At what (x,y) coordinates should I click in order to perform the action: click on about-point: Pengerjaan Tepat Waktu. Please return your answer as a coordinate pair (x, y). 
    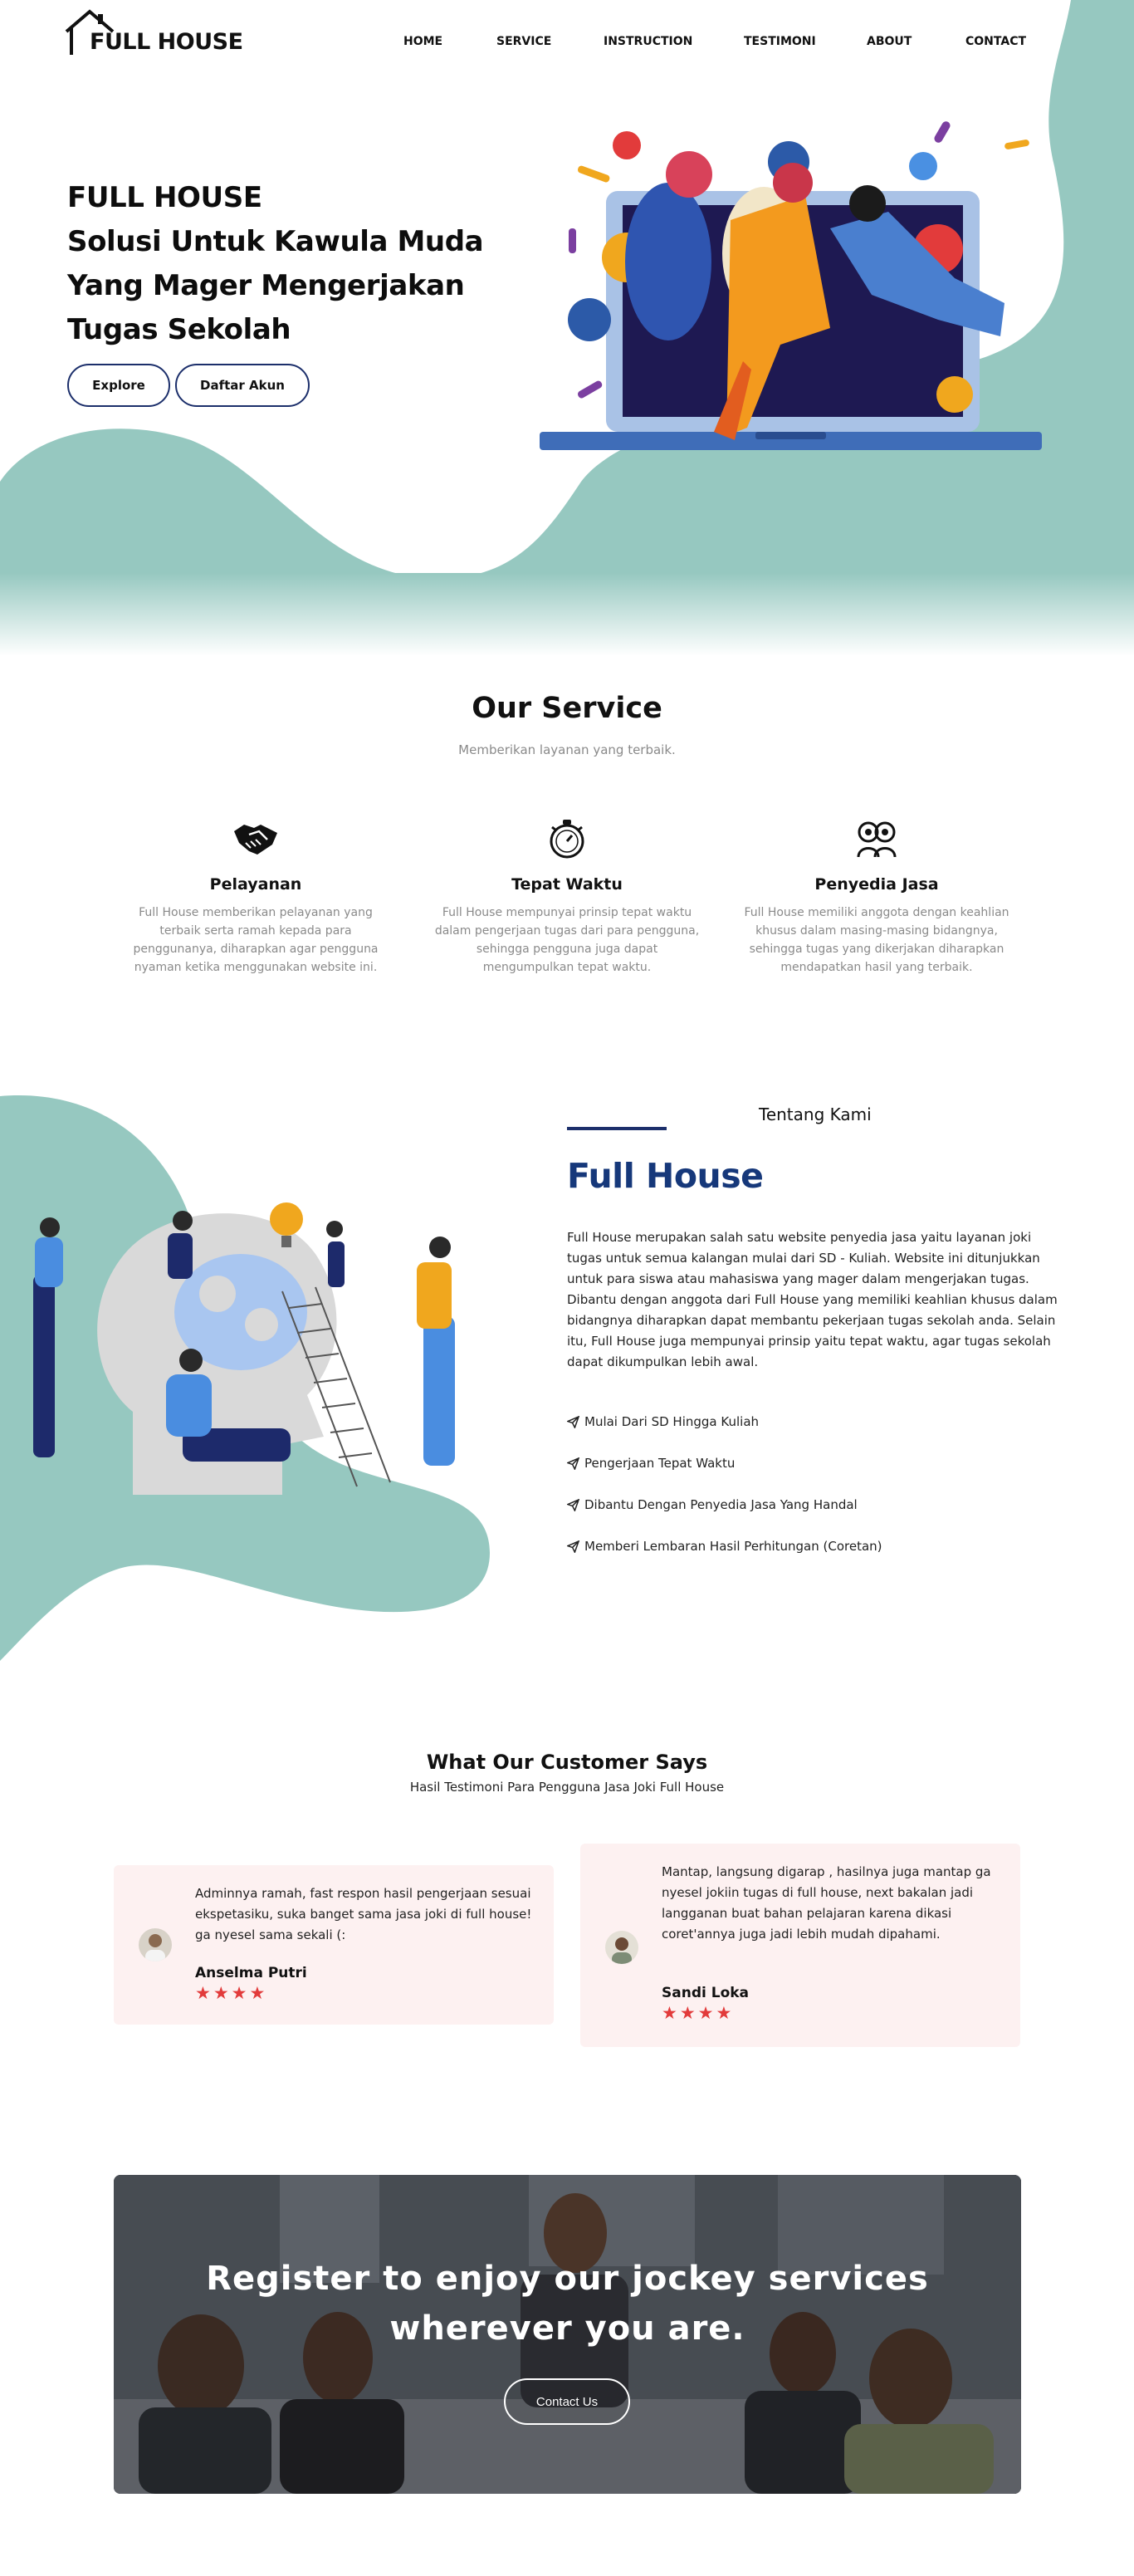
    Looking at the image, I should click on (651, 1463).